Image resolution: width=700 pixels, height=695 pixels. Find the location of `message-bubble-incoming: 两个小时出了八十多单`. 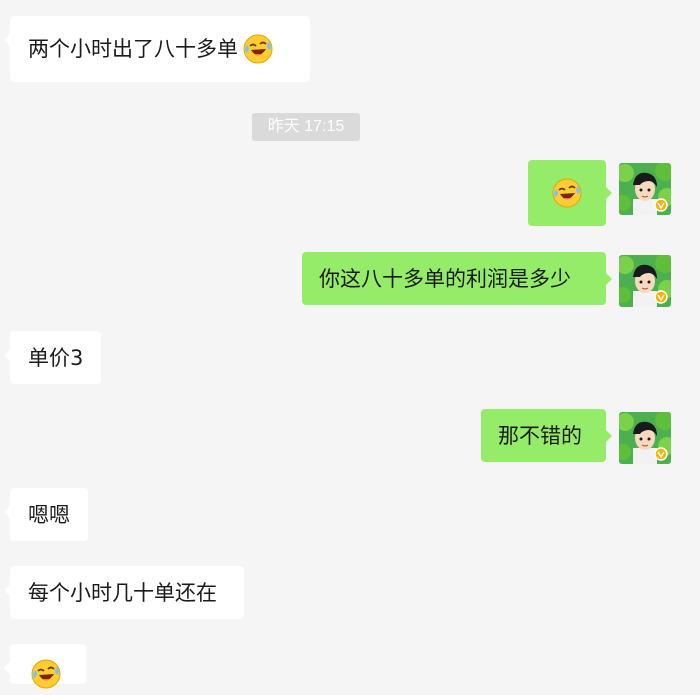

message-bubble-incoming: 两个小时出了八十多单 is located at coordinates (157, 49).